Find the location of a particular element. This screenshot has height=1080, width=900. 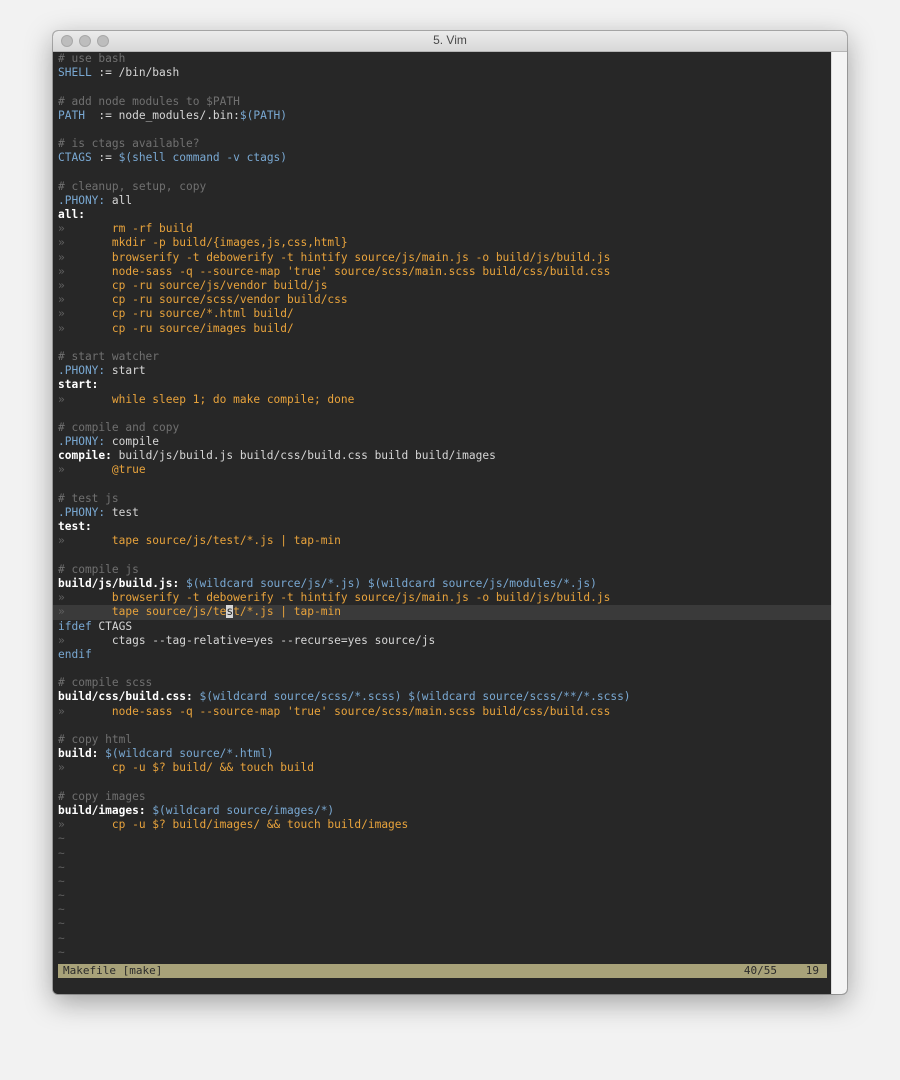

code-line: ifdef CTAGS is located at coordinates (445, 627).